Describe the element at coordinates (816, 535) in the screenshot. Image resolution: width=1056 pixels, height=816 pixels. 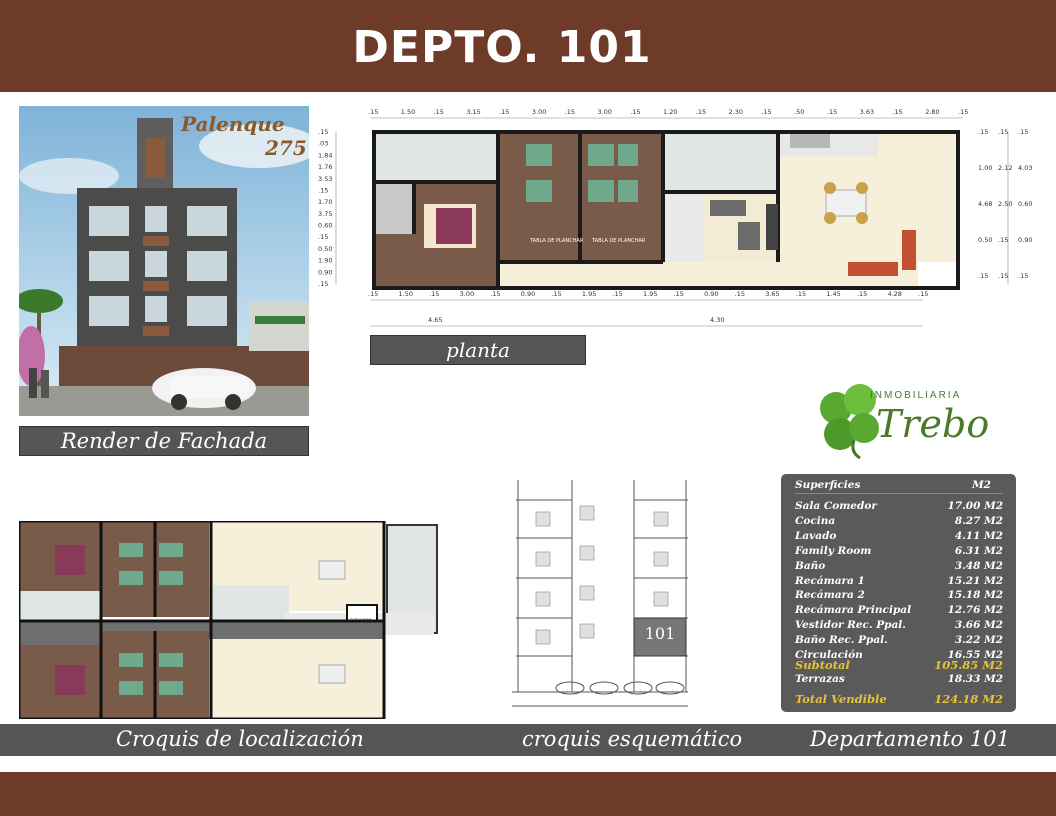
I see `area-name: Lavado` at that location.